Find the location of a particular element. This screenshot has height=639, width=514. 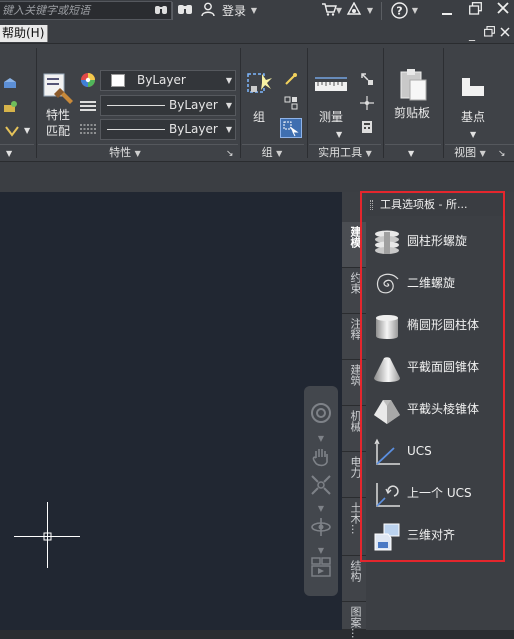

lineweight-value: ByLayer is located at coordinates (193, 129).